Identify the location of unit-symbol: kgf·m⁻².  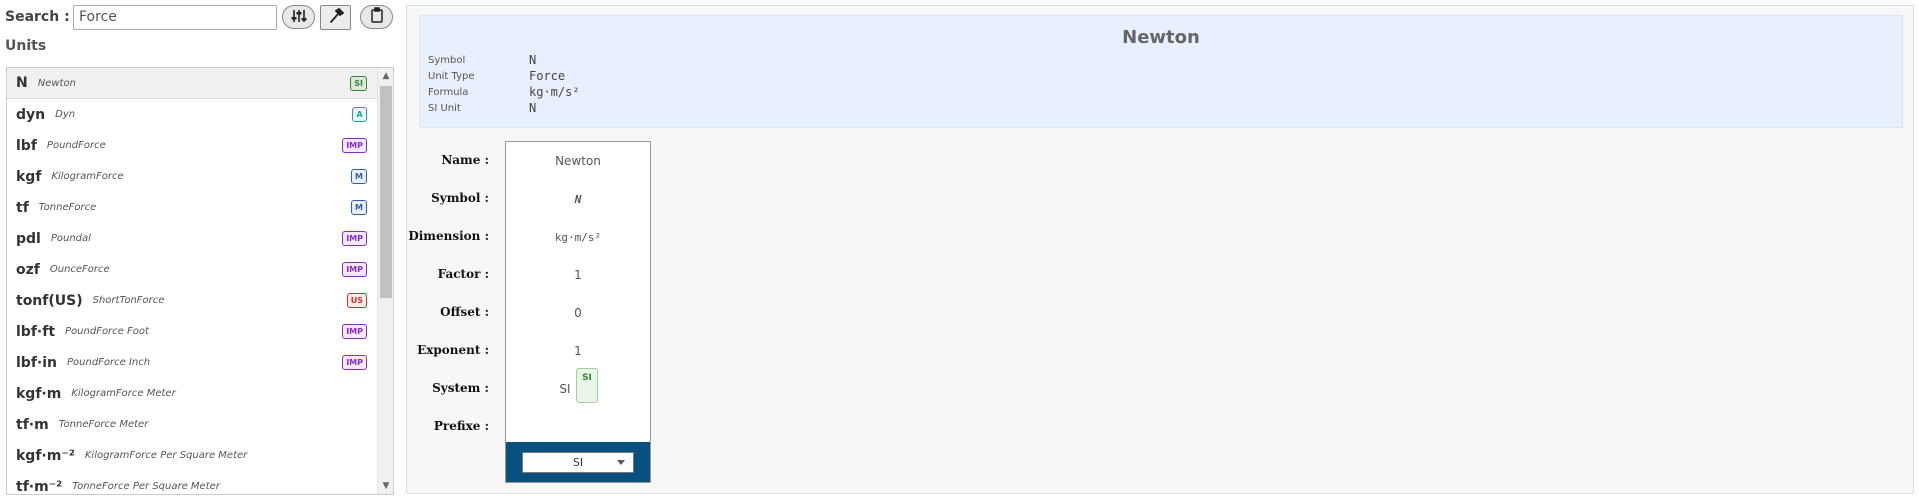
(45, 455).